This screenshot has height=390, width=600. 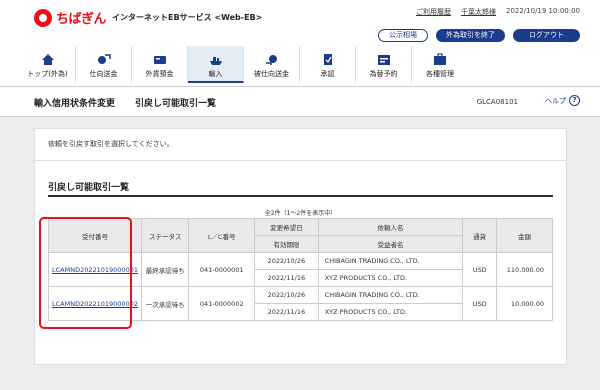 What do you see at coordinates (390, 227) in the screenshot?
I see `col-header-applicant: 依頼人名` at bounding box center [390, 227].